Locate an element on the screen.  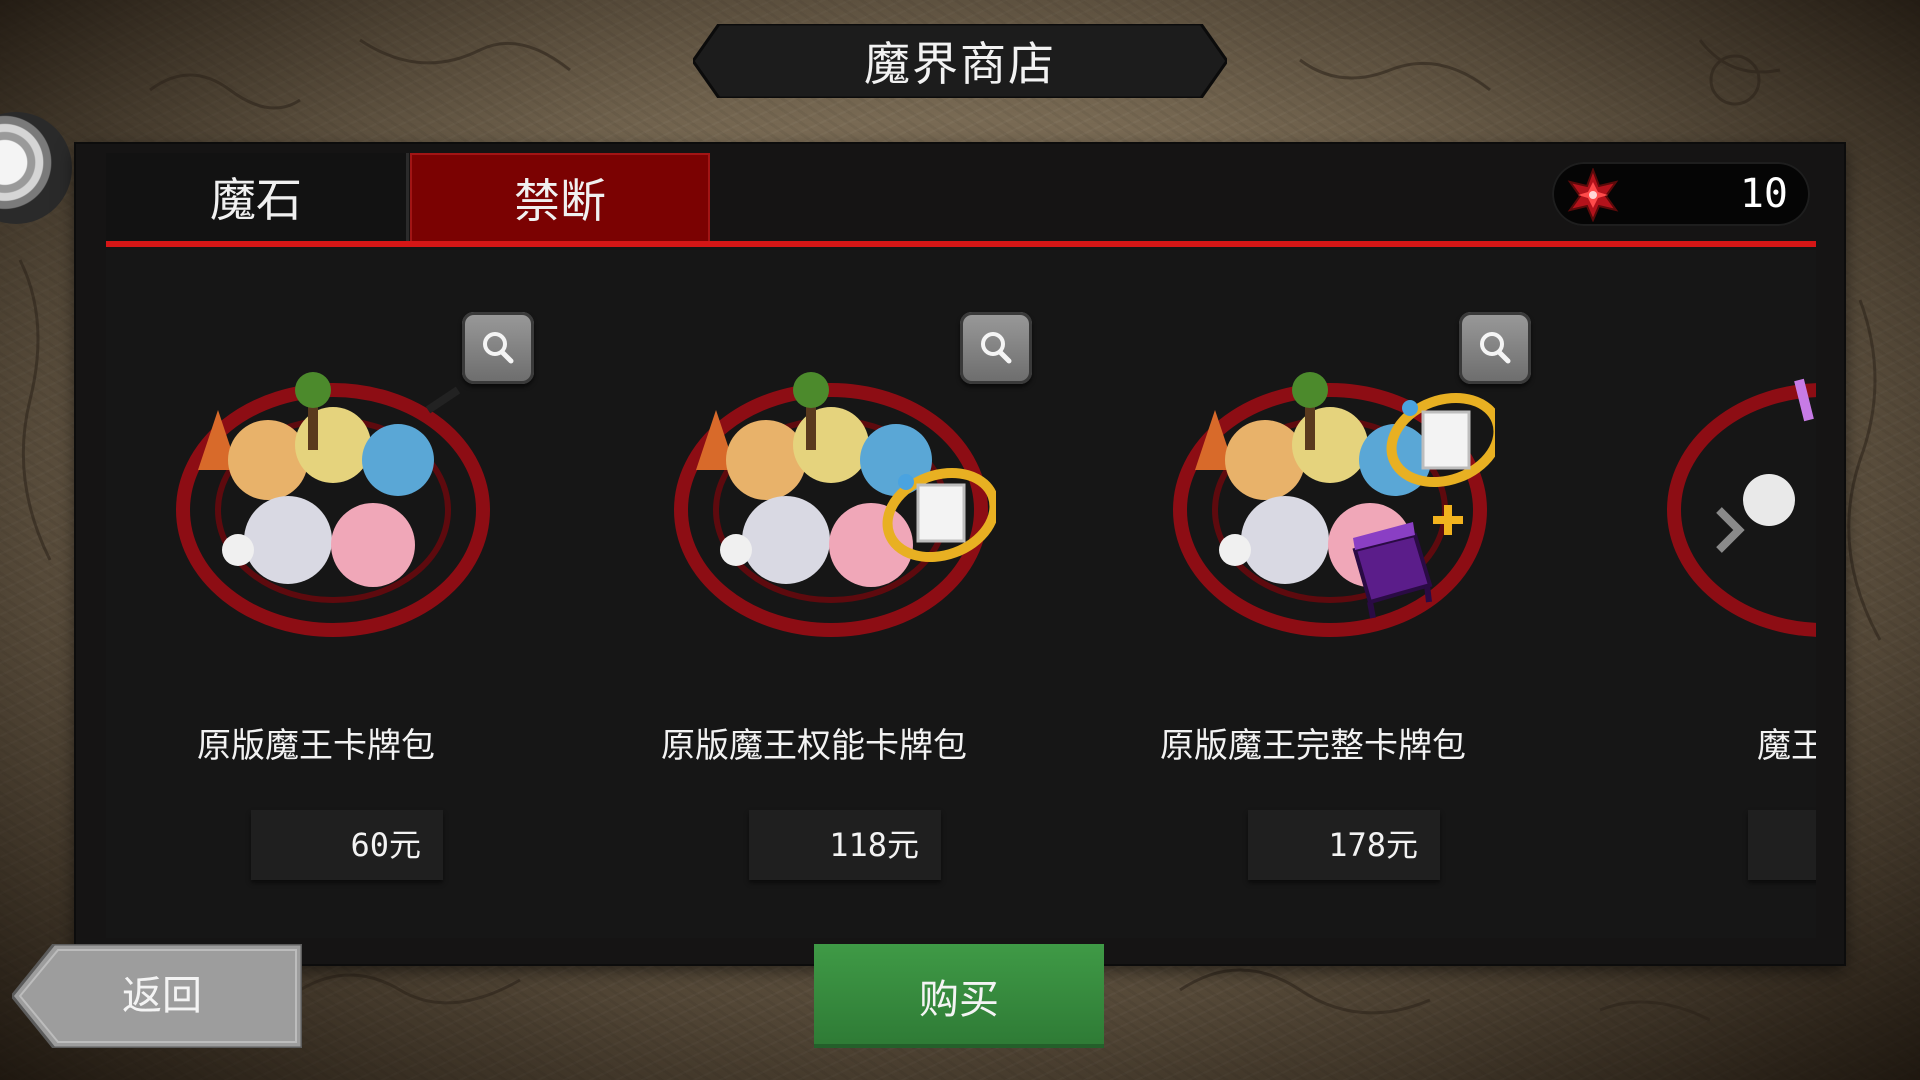
product-card: 魔王 is located at coordinates (1709, 570).